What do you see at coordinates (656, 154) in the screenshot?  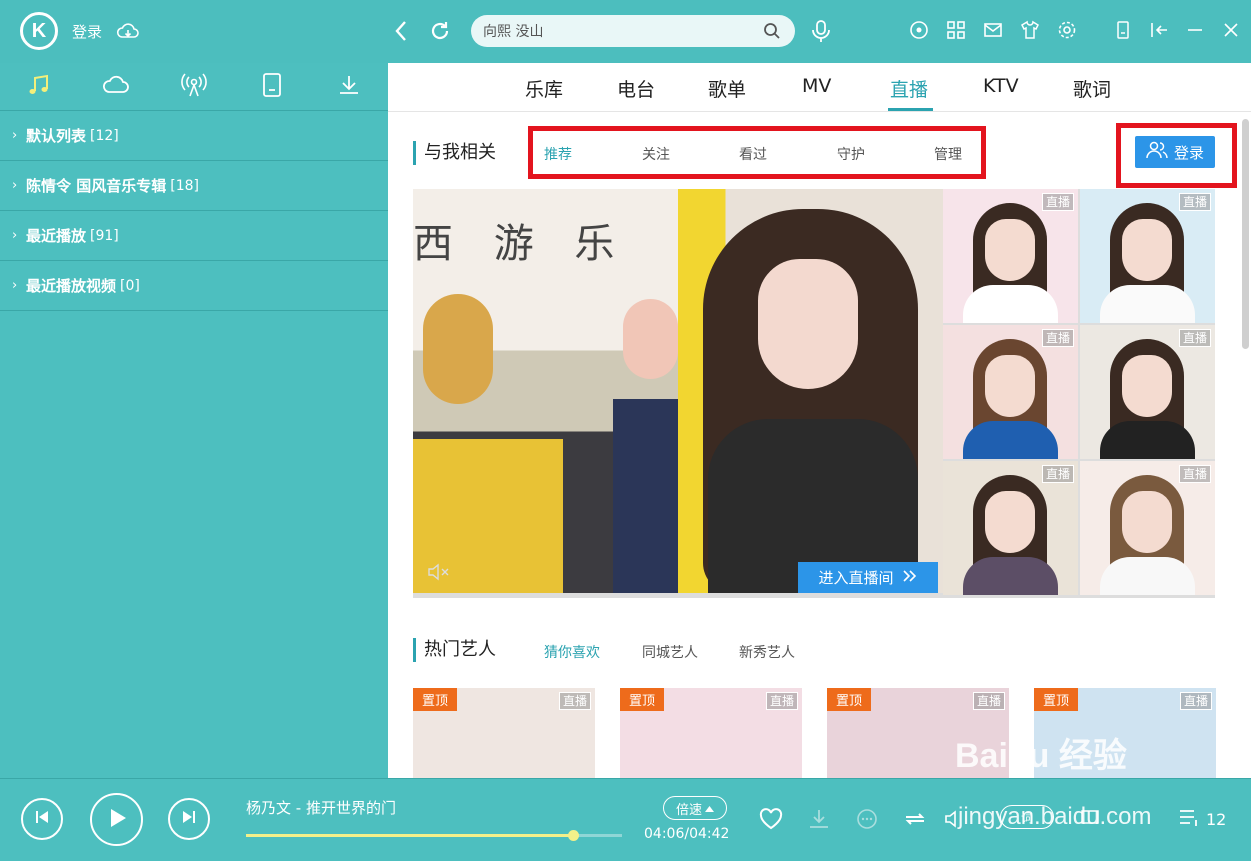 I see `subtab-follow: 关注` at bounding box center [656, 154].